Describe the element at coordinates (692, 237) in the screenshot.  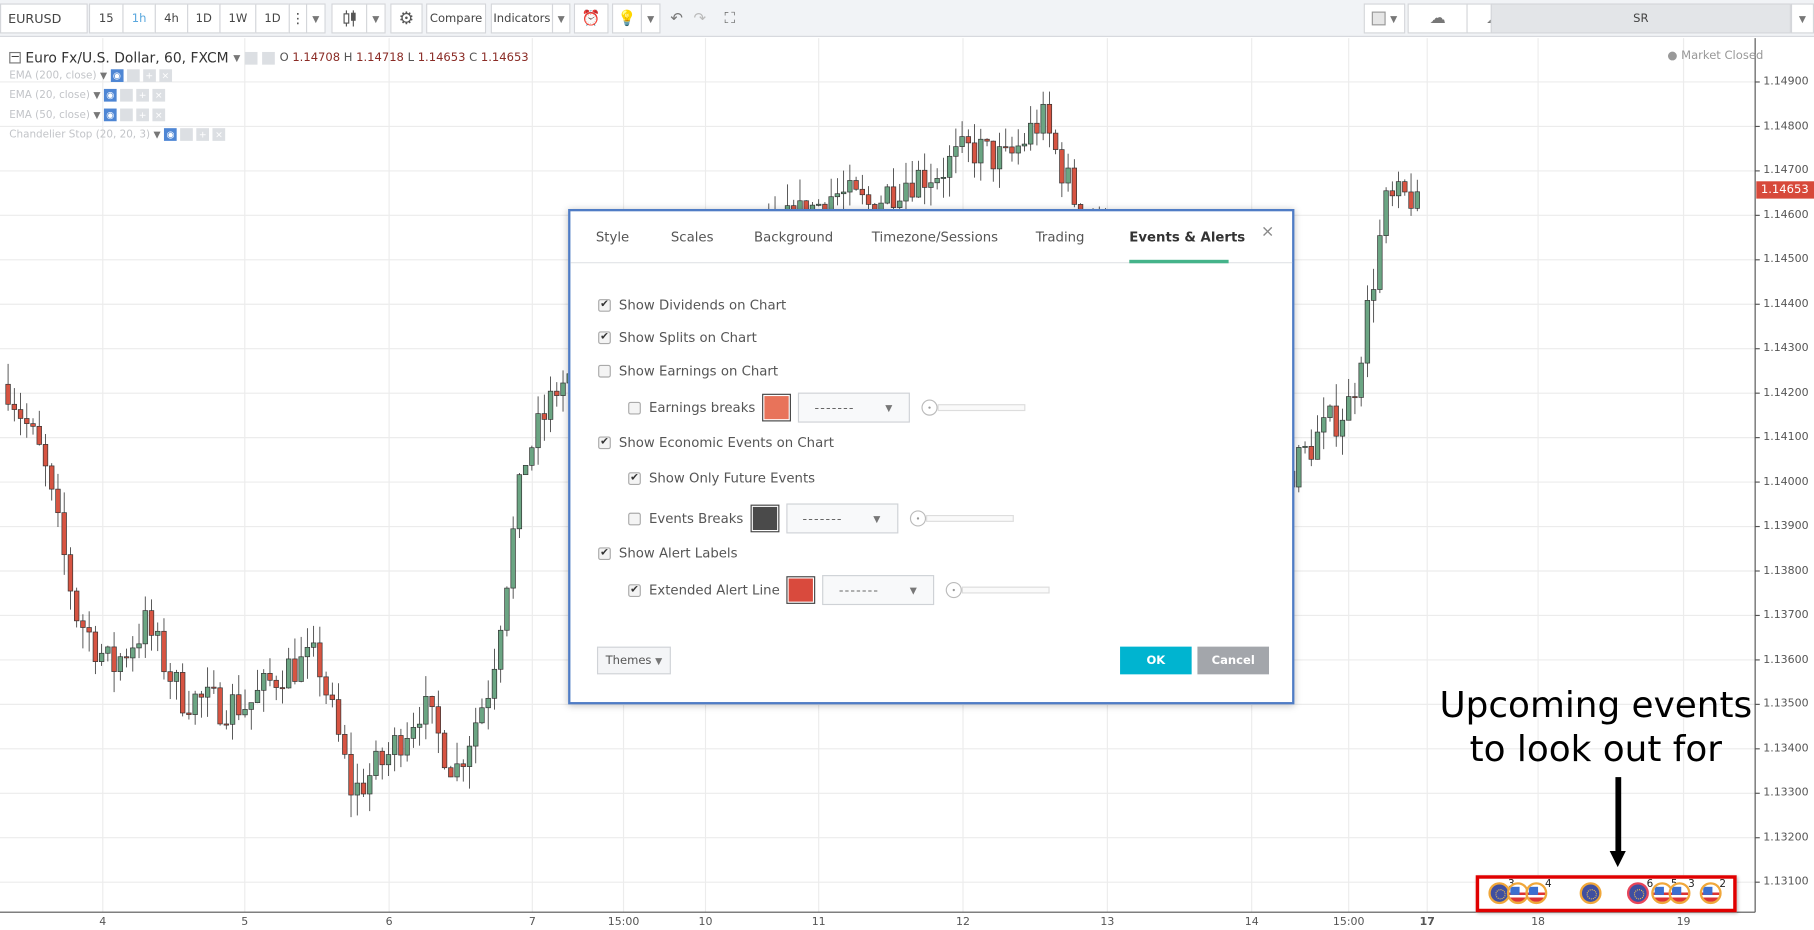
I see `tab-scales: Scales` at that location.